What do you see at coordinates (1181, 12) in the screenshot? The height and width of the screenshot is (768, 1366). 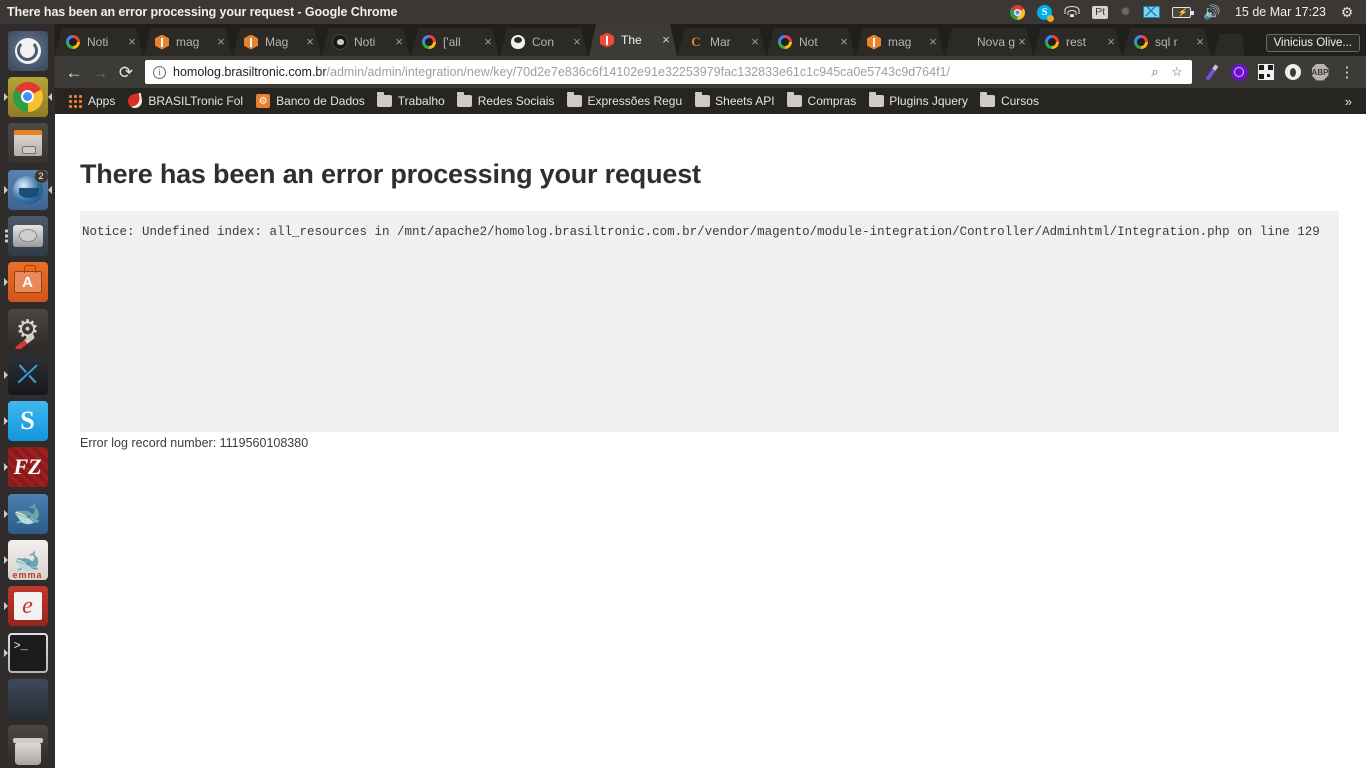 I see `battery-icon: ⚡` at bounding box center [1181, 12].